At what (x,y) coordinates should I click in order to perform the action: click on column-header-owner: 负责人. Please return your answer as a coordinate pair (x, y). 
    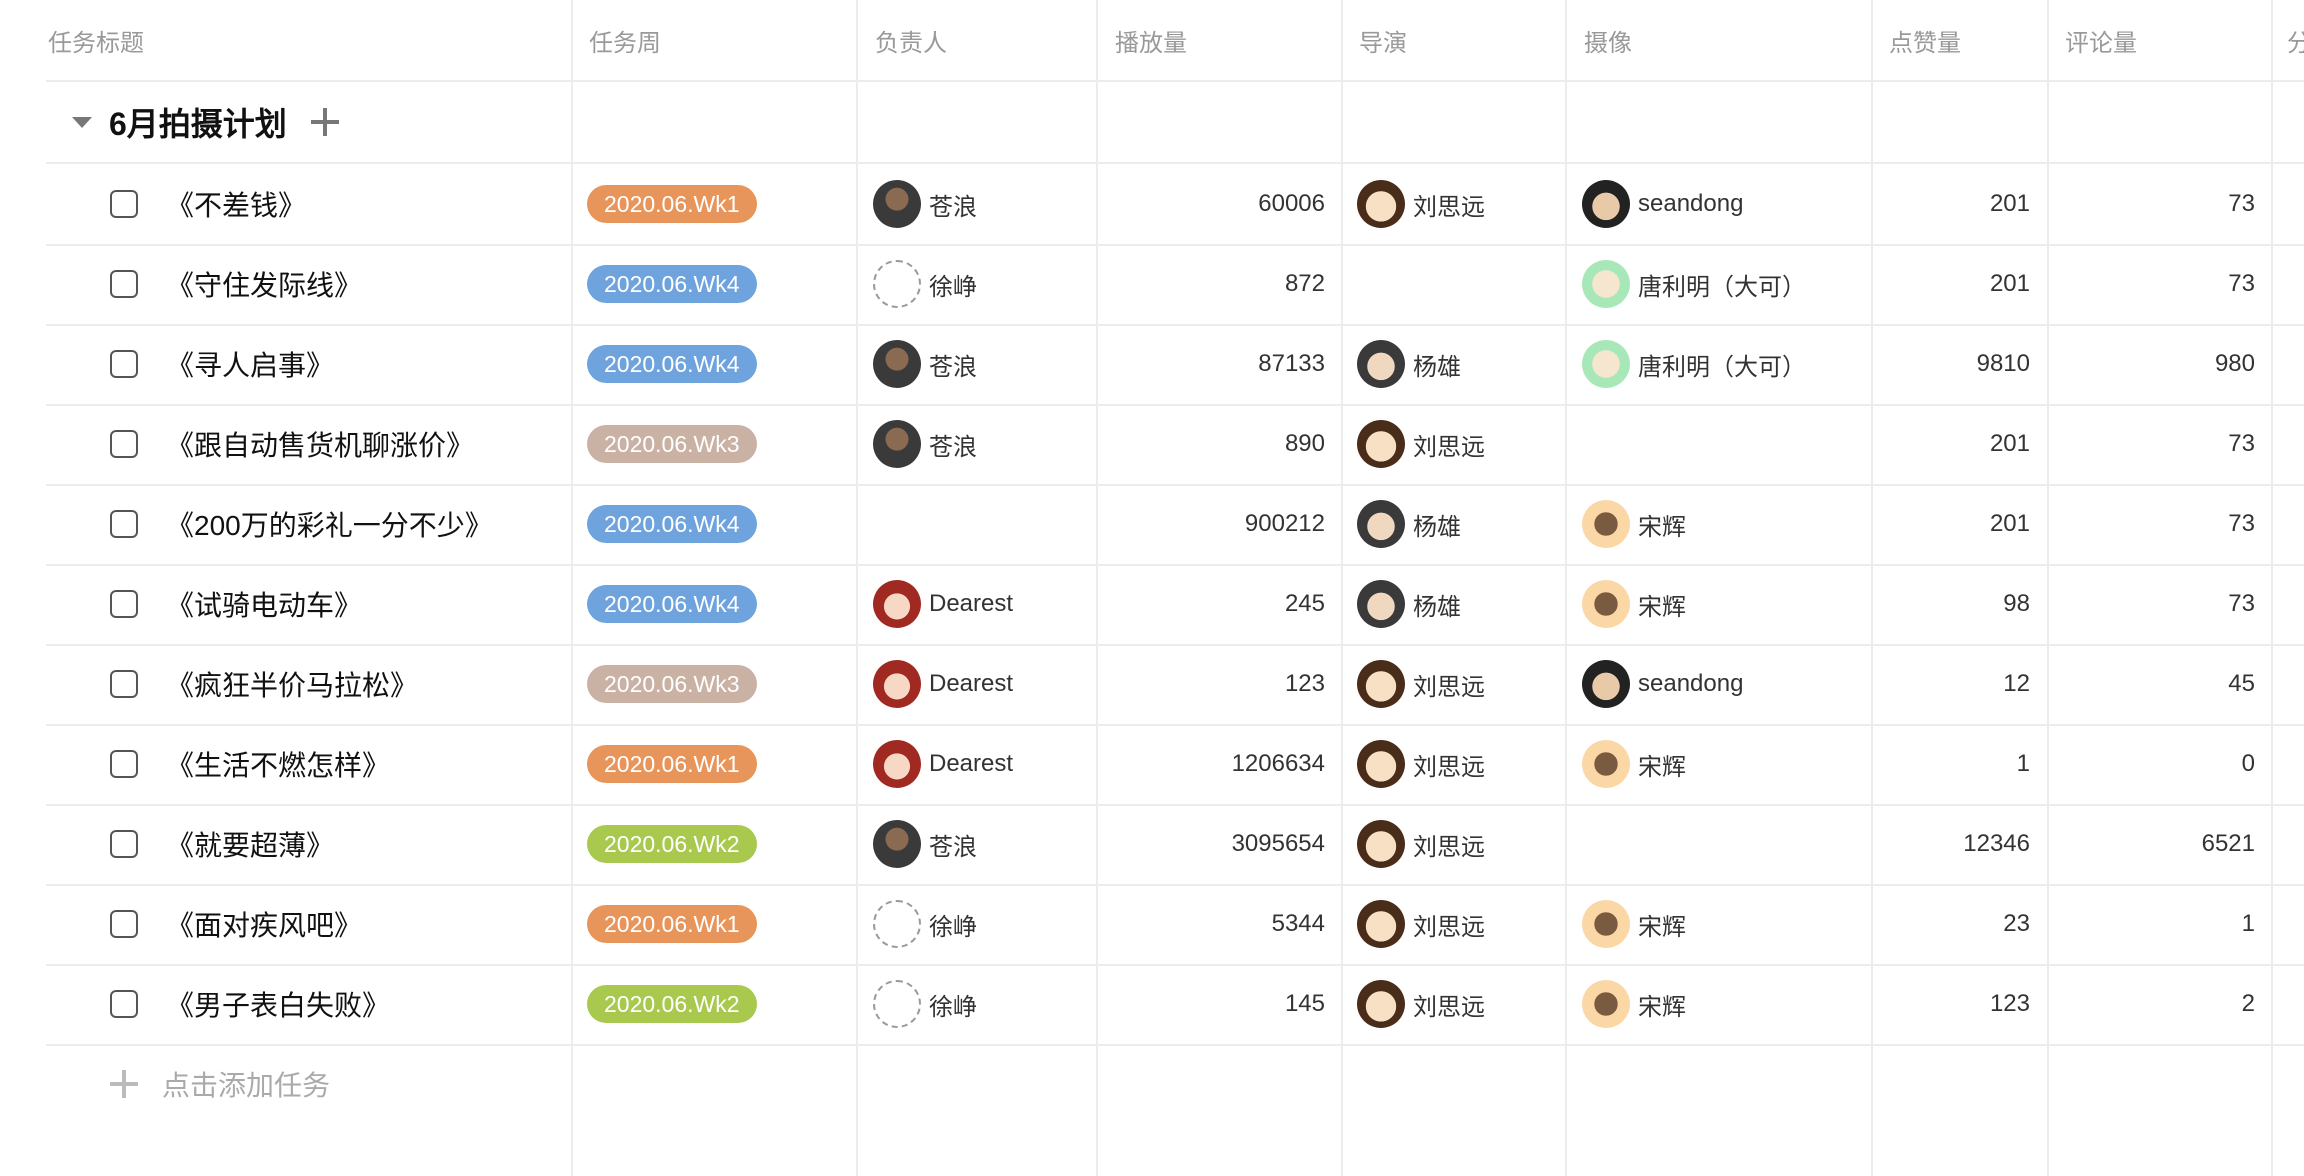
    Looking at the image, I should click on (980, 40).